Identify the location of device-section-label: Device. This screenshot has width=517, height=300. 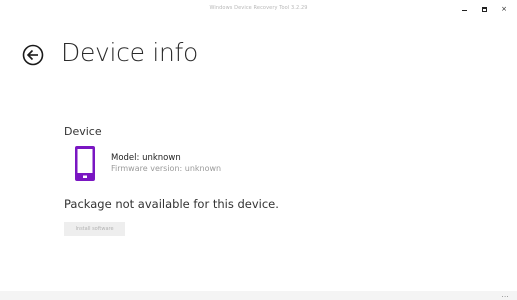
(83, 131).